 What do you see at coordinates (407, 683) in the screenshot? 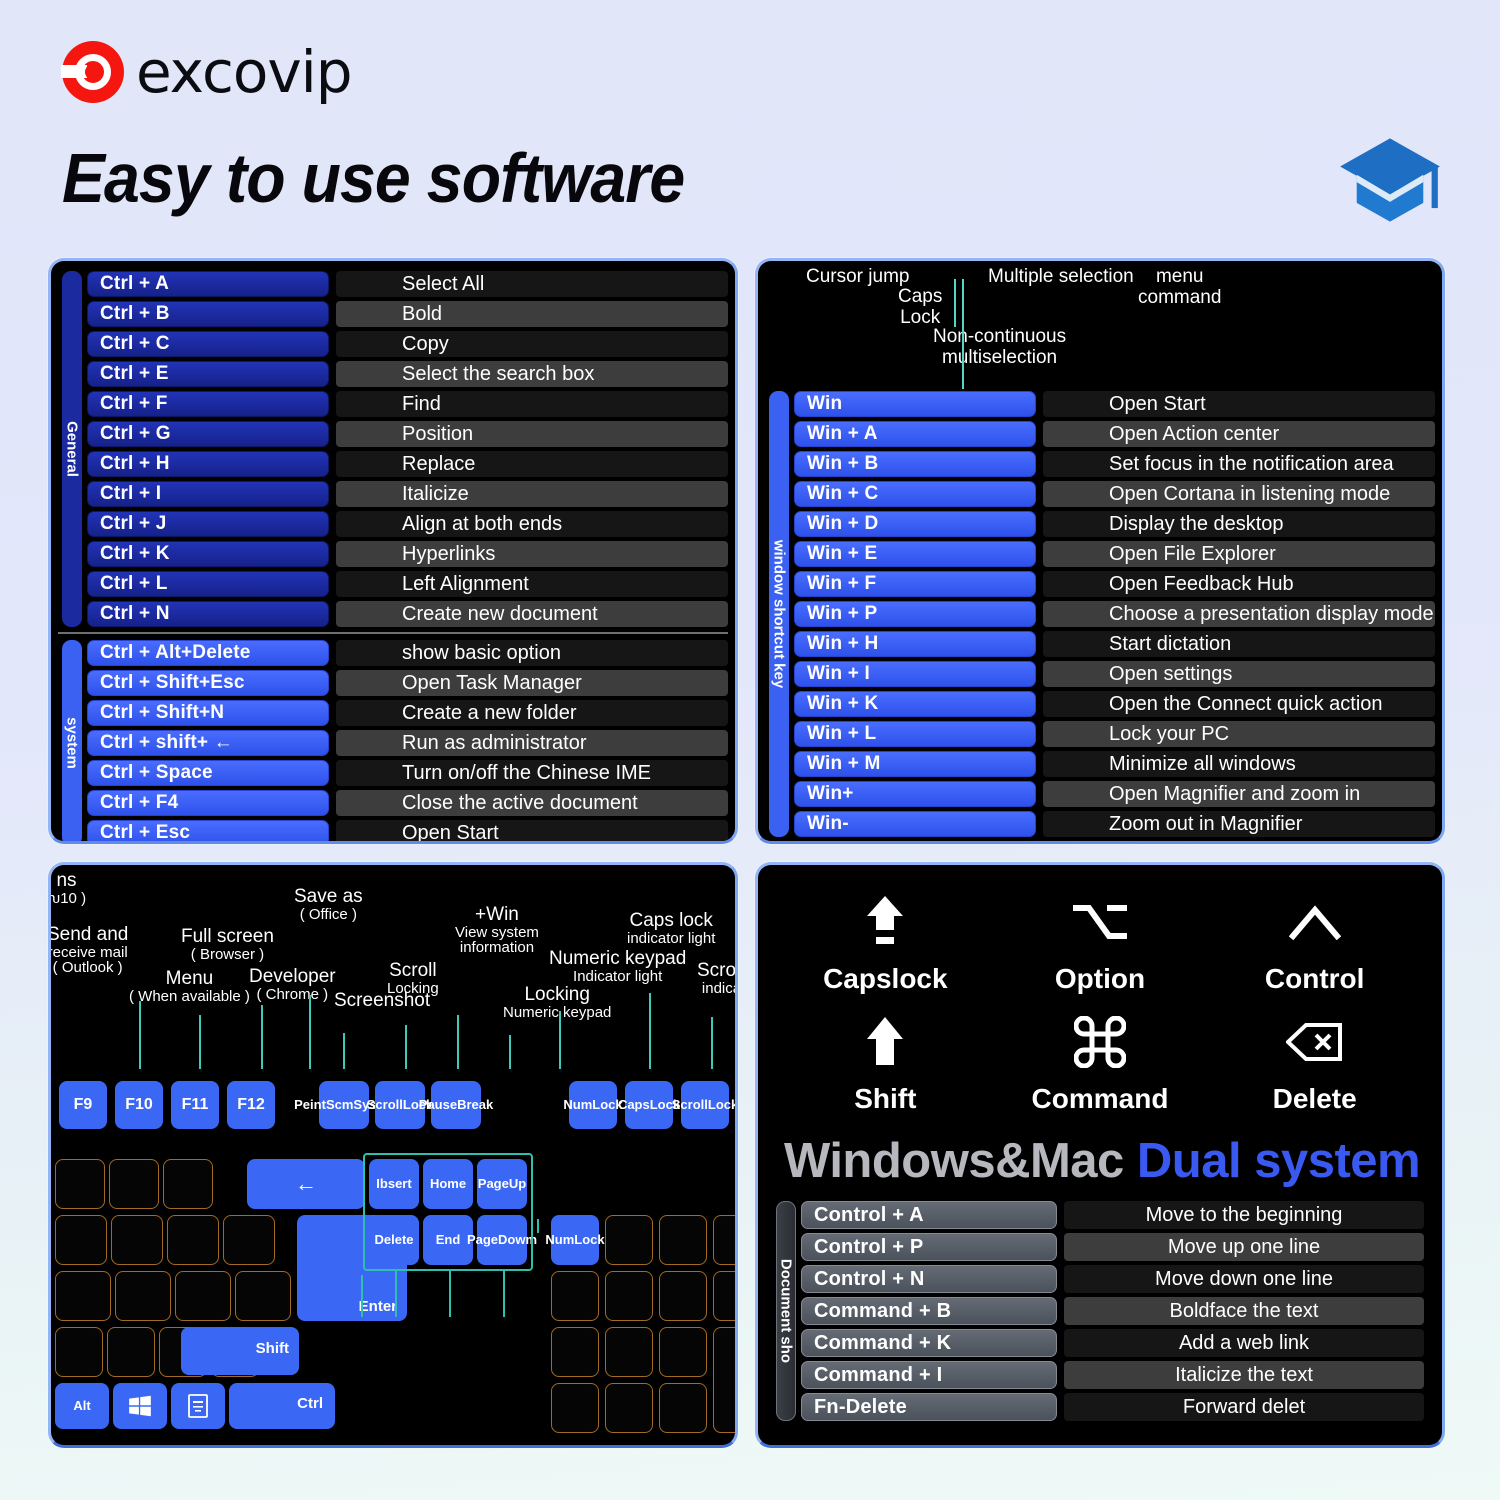
I see `table-row: Ctrl + Shift+Esc Open Task Manager` at bounding box center [407, 683].